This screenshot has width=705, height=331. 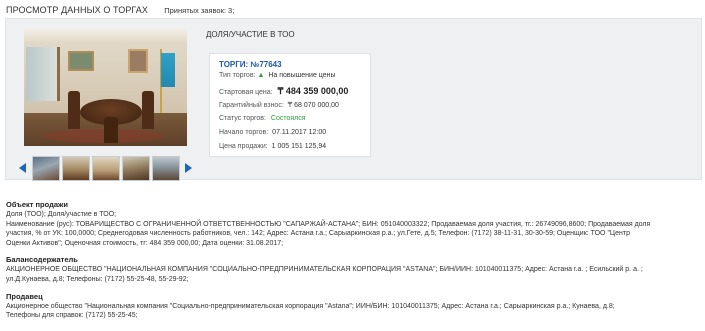 I want to click on auction-type-row: Тип торгов: ▲ На повышение цены, so click(x=277, y=75).